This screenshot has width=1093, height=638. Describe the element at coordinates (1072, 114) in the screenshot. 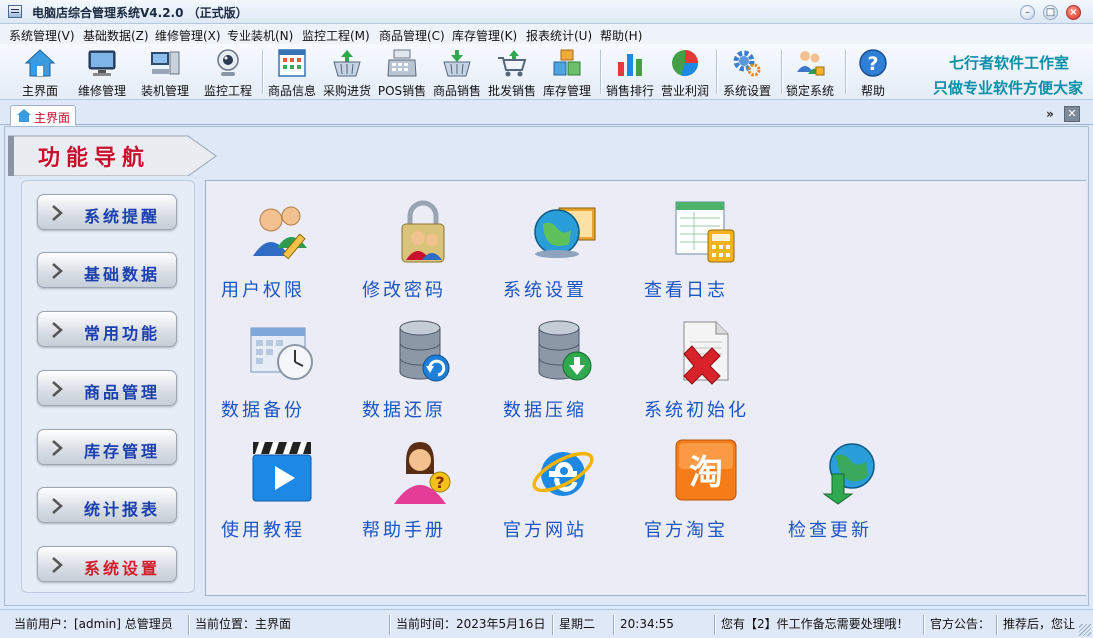

I see `tab-close-button: ✕` at that location.